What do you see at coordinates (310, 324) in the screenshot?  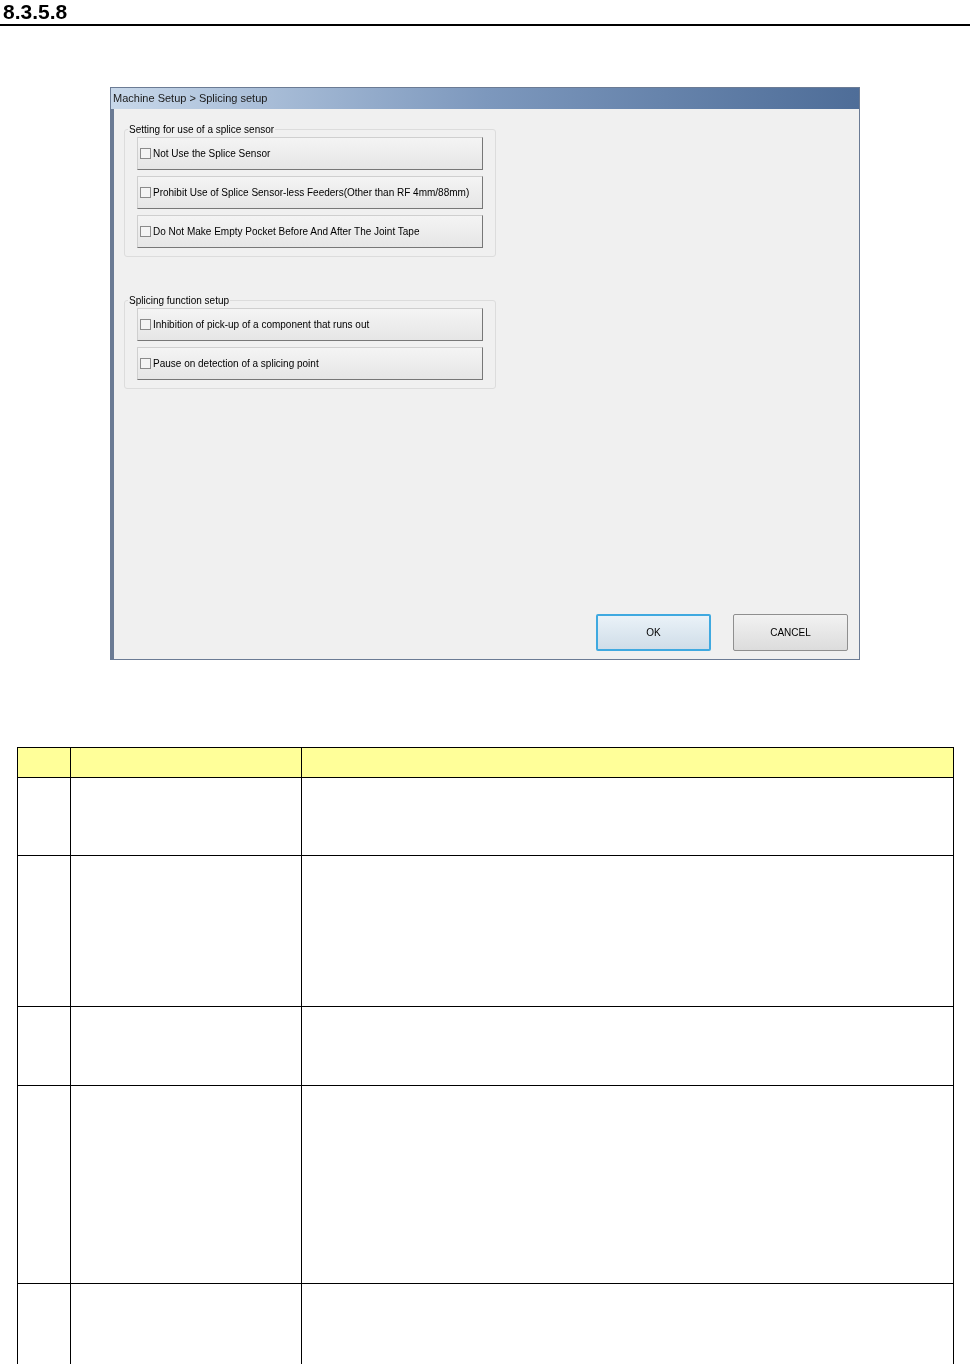 I see `option-button: Inhibition of pick-up of a component that runs out` at bounding box center [310, 324].